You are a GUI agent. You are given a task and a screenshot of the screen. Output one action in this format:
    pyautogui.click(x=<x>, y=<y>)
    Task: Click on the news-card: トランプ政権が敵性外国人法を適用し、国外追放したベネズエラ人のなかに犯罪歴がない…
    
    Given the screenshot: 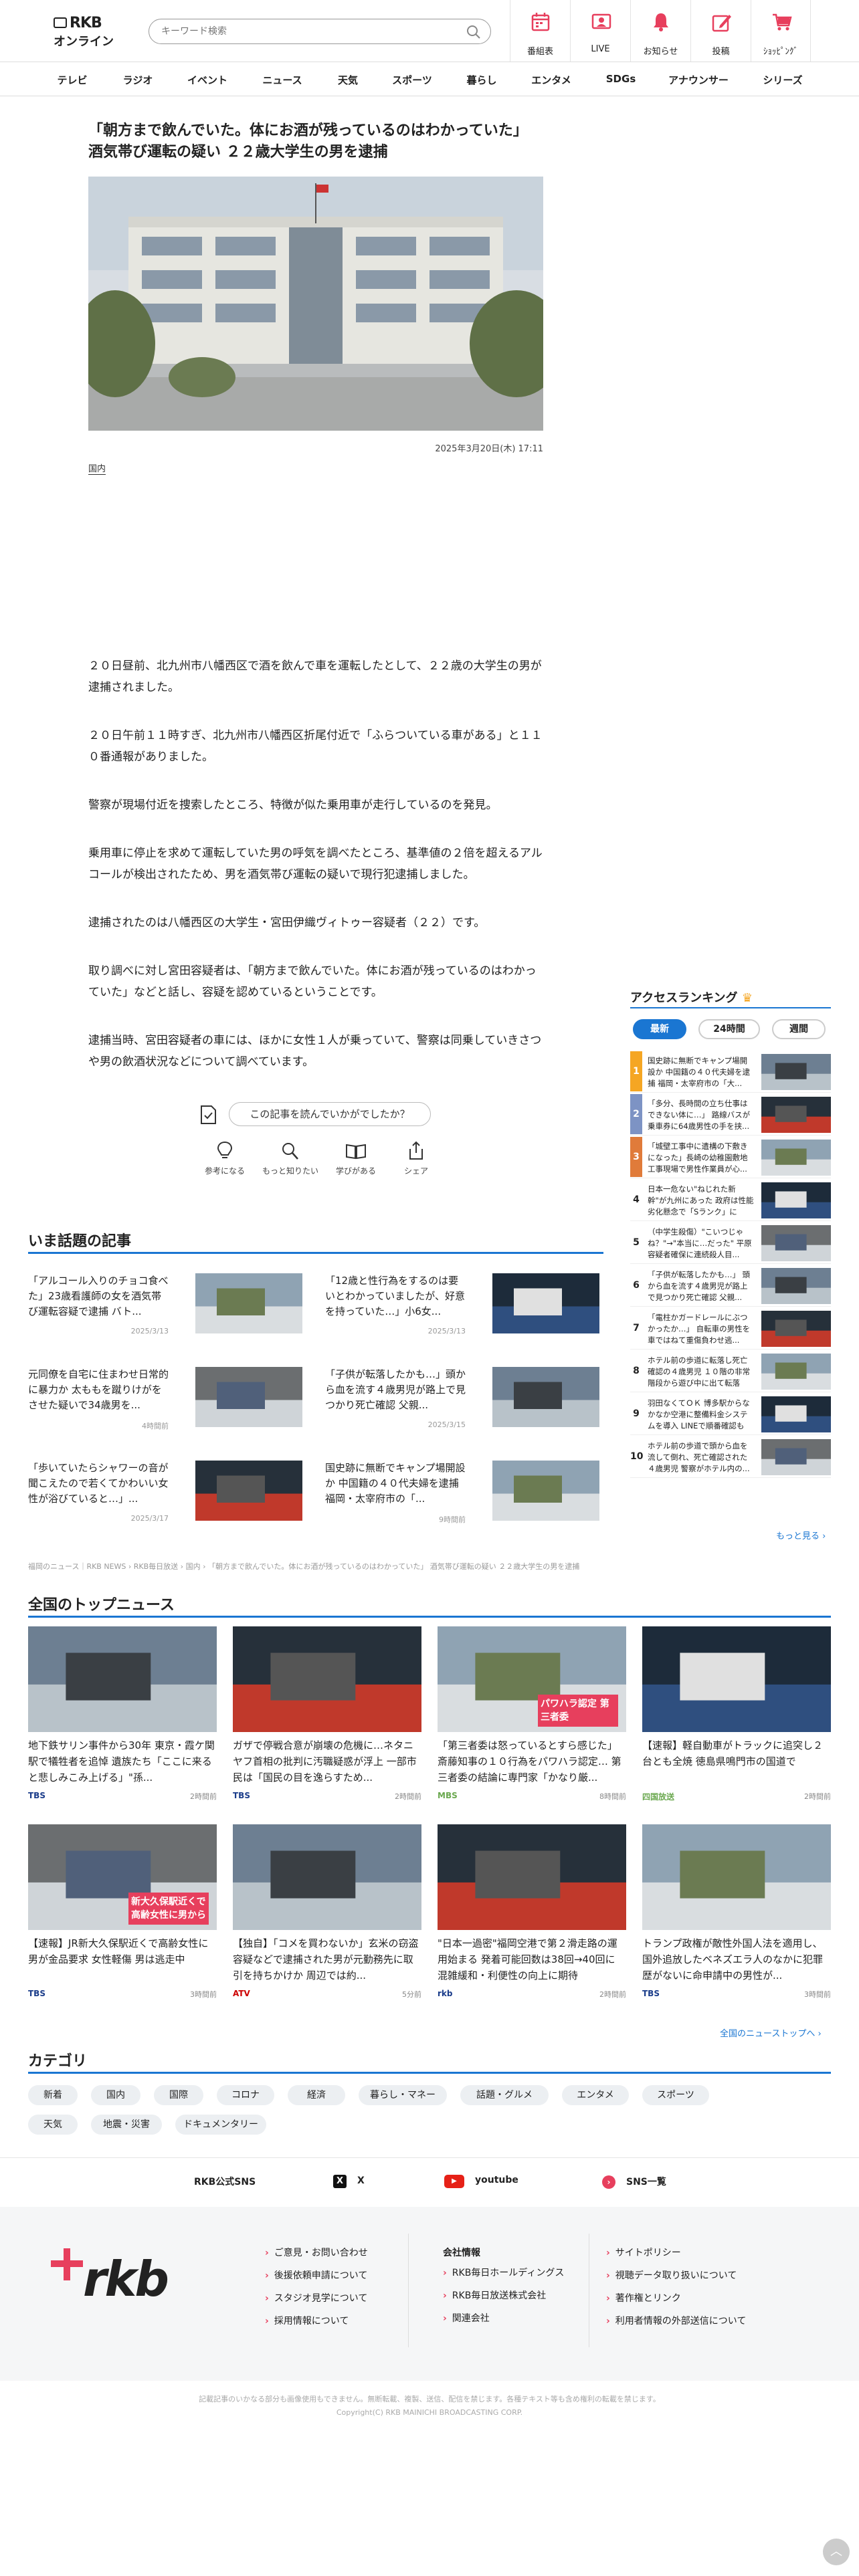 What is the action you would take?
    pyautogui.click(x=737, y=1912)
    